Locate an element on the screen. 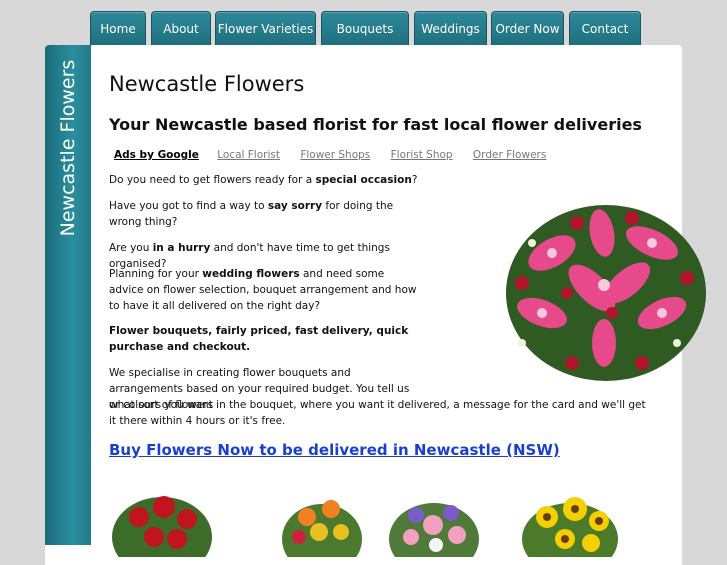 Image resolution: width=727 pixels, height=565 pixels. tab-weddings: Weddings is located at coordinates (450, 28).